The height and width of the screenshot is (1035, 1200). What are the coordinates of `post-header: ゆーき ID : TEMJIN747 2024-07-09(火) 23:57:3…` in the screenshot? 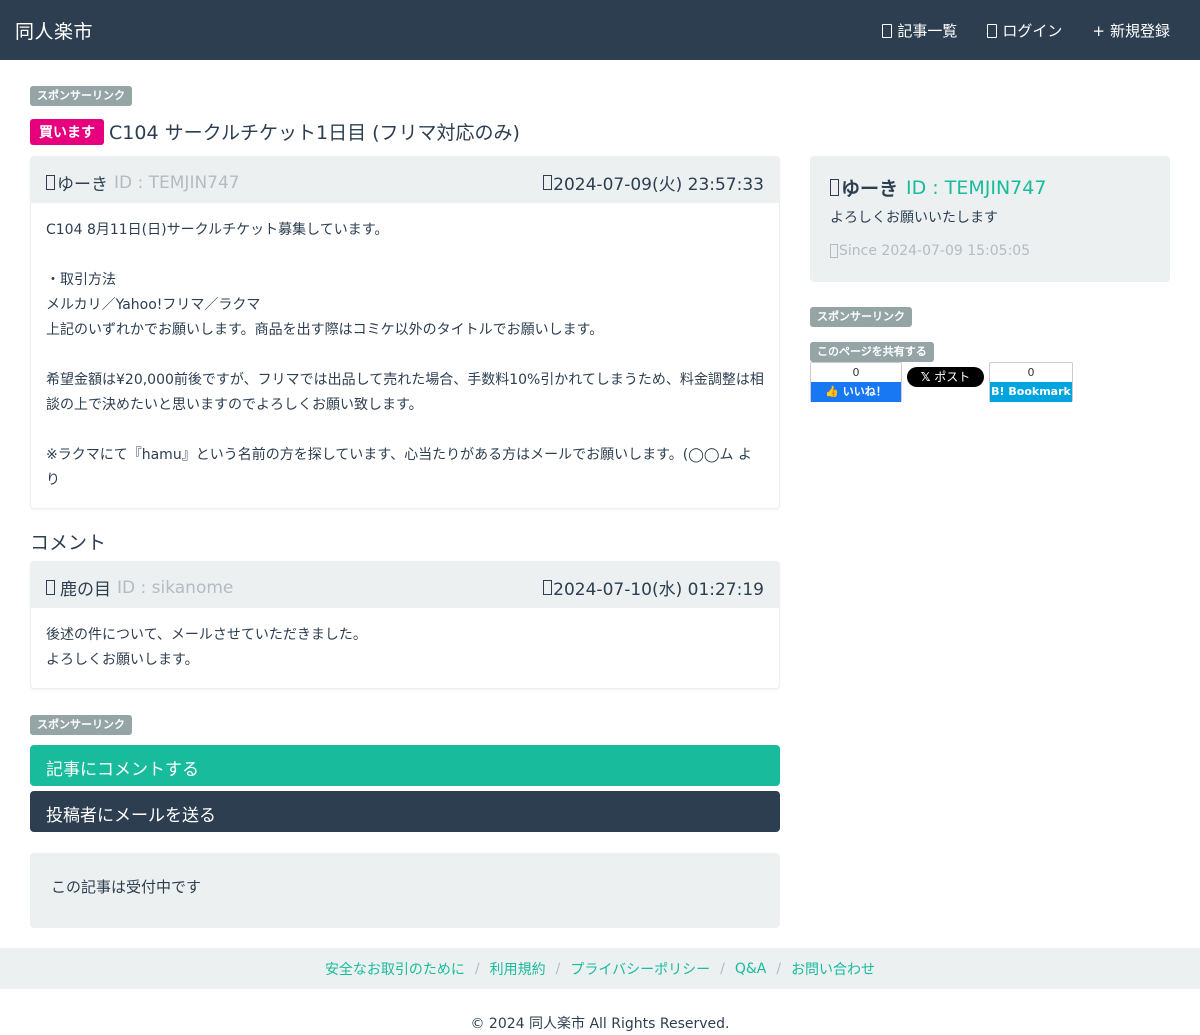 It's located at (405, 180).